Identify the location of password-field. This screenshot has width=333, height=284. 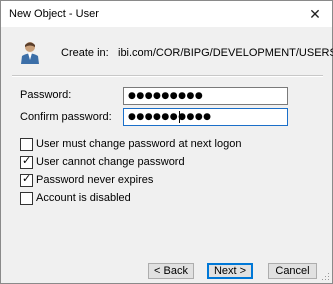
(205, 96).